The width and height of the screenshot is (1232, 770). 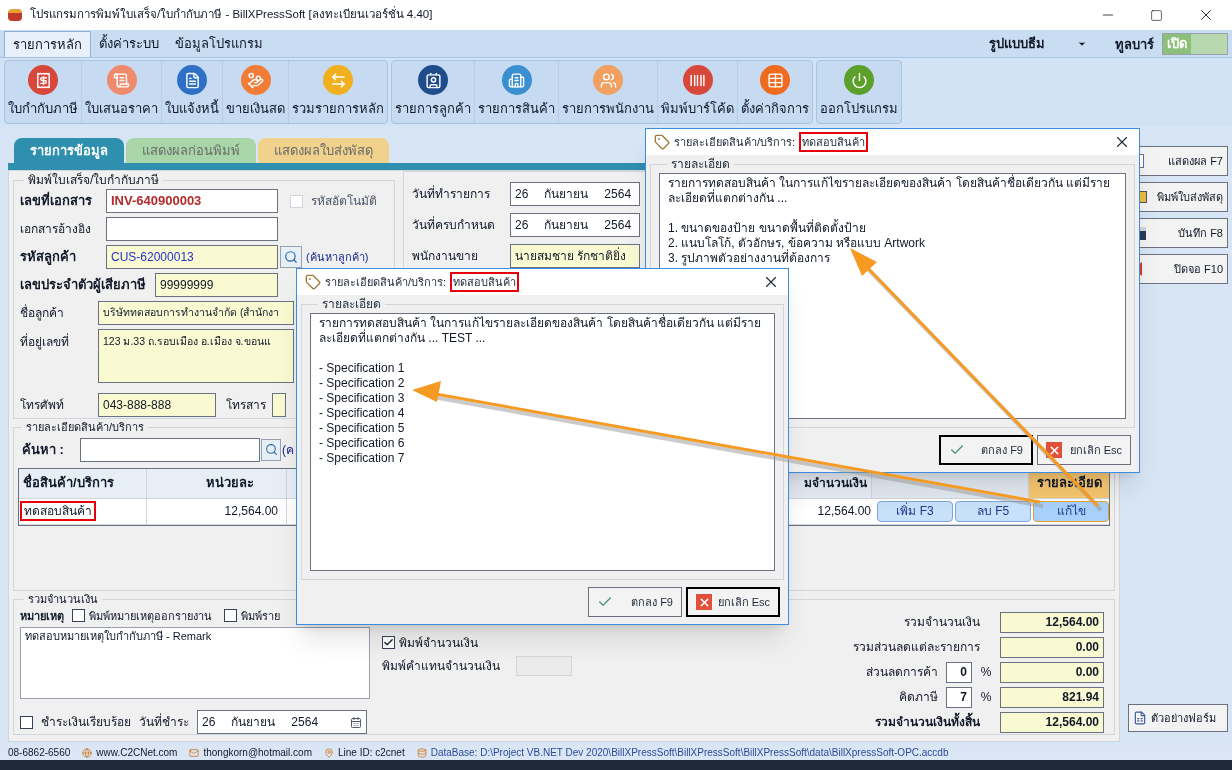 What do you see at coordinates (43, 92) in the screenshot?
I see `ribbon-button: ใบกำกับภาษี` at bounding box center [43, 92].